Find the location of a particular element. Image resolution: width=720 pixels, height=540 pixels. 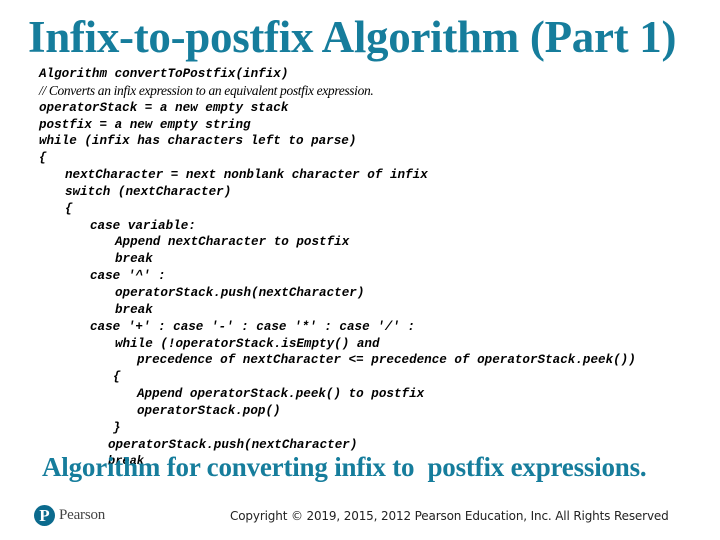

code-line: operatorStack.pop() is located at coordinates (209, 410).